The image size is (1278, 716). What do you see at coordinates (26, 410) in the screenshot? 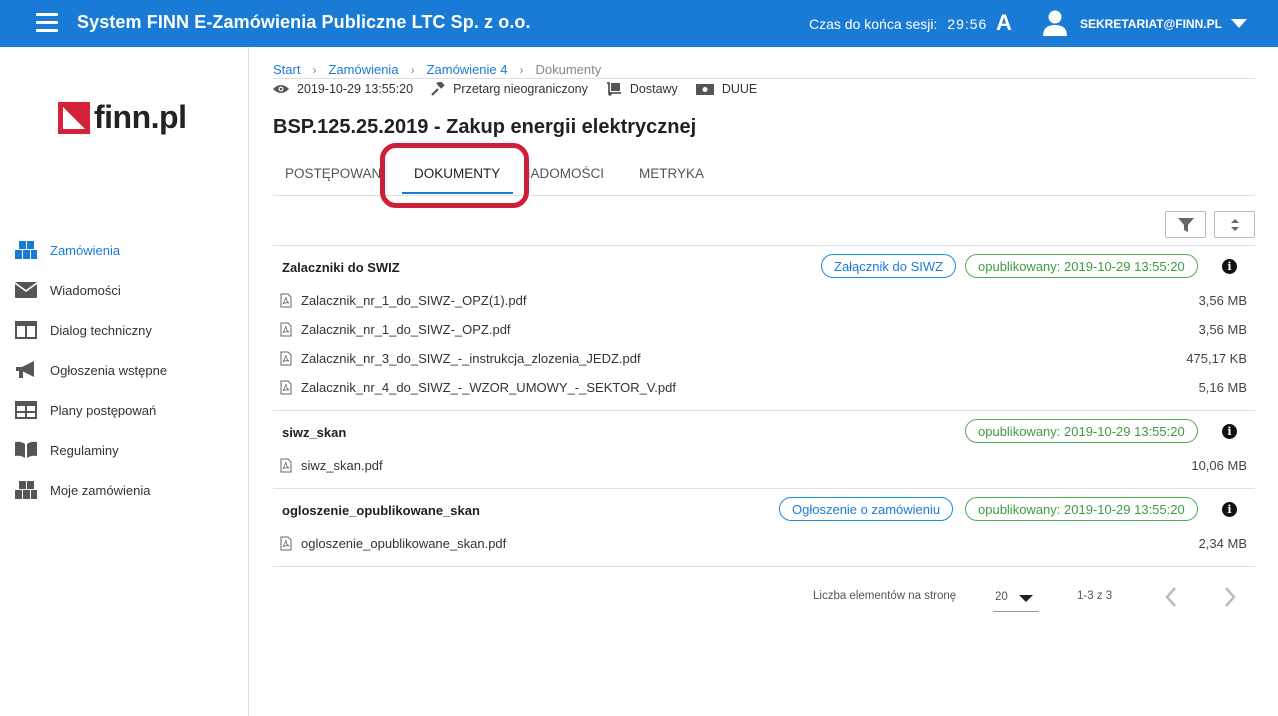
I see `table-icon` at bounding box center [26, 410].